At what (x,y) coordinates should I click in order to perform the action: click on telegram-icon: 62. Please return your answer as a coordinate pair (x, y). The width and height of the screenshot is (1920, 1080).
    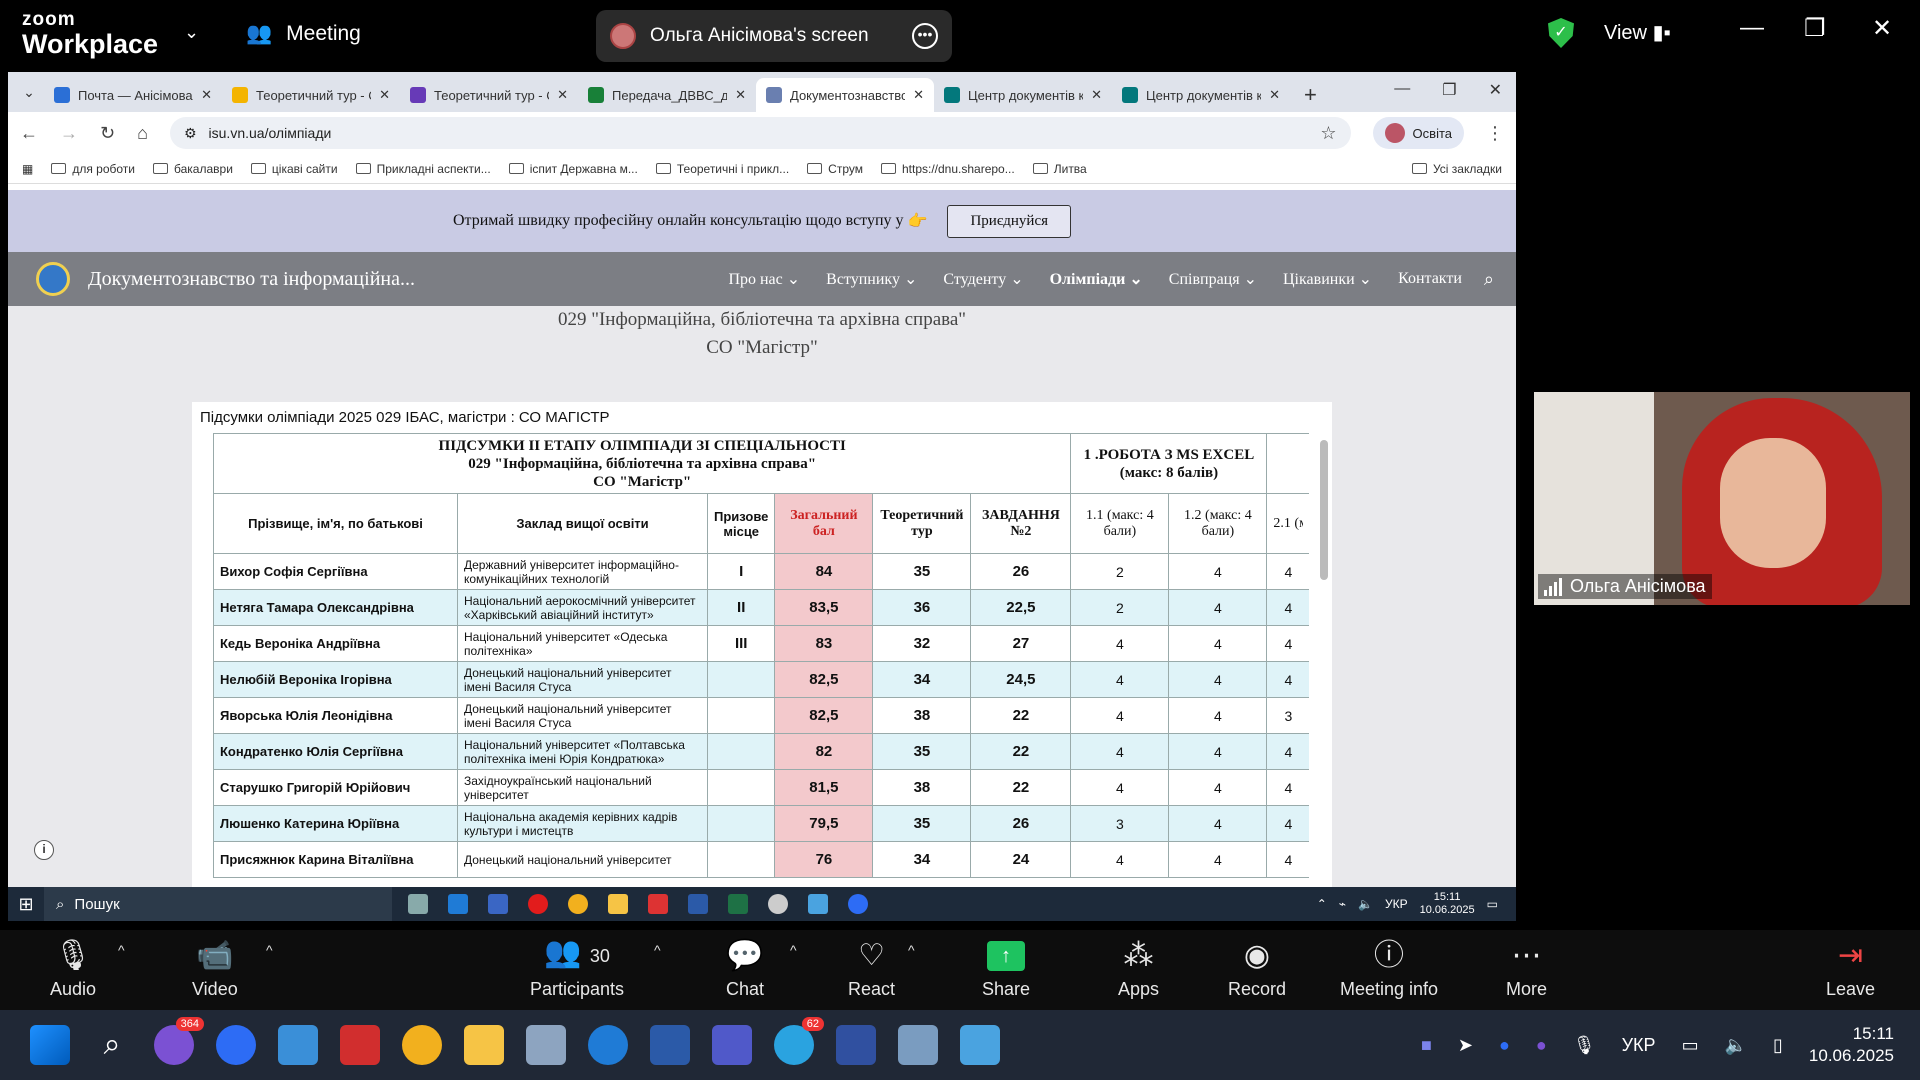
    Looking at the image, I should click on (799, 1041).